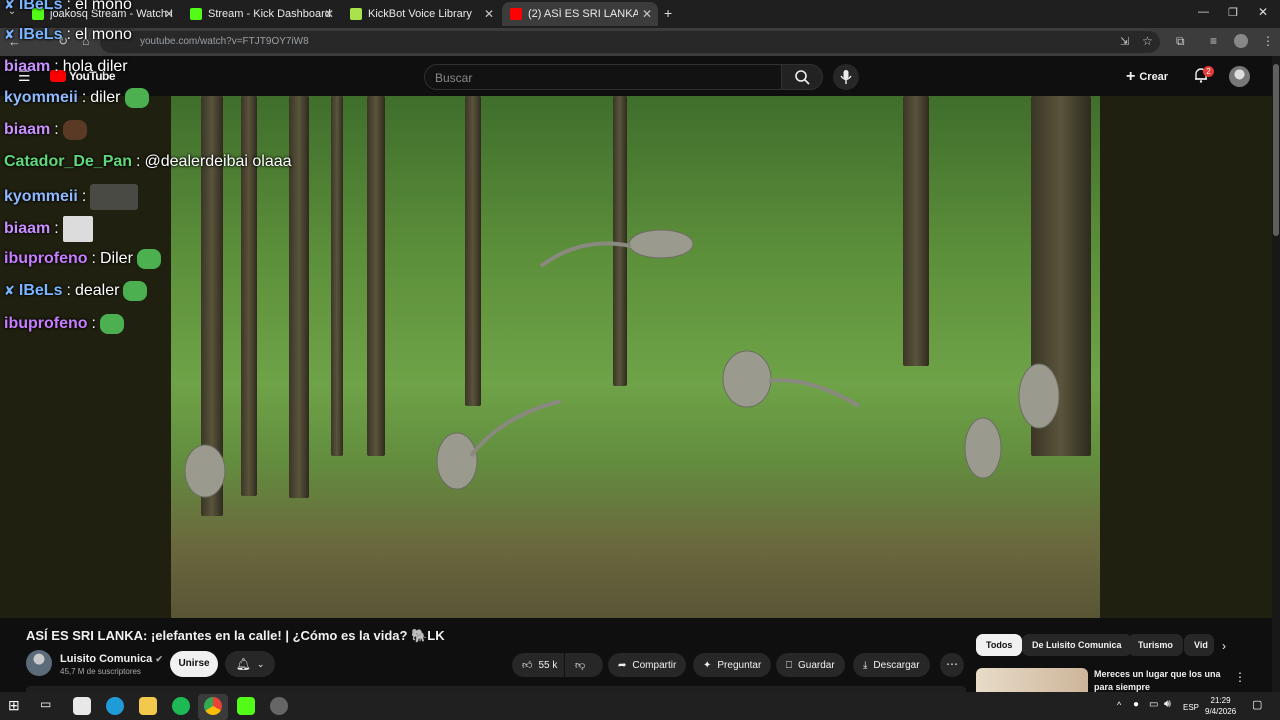  What do you see at coordinates (1241, 41) in the screenshot?
I see `profile-avatar` at bounding box center [1241, 41].